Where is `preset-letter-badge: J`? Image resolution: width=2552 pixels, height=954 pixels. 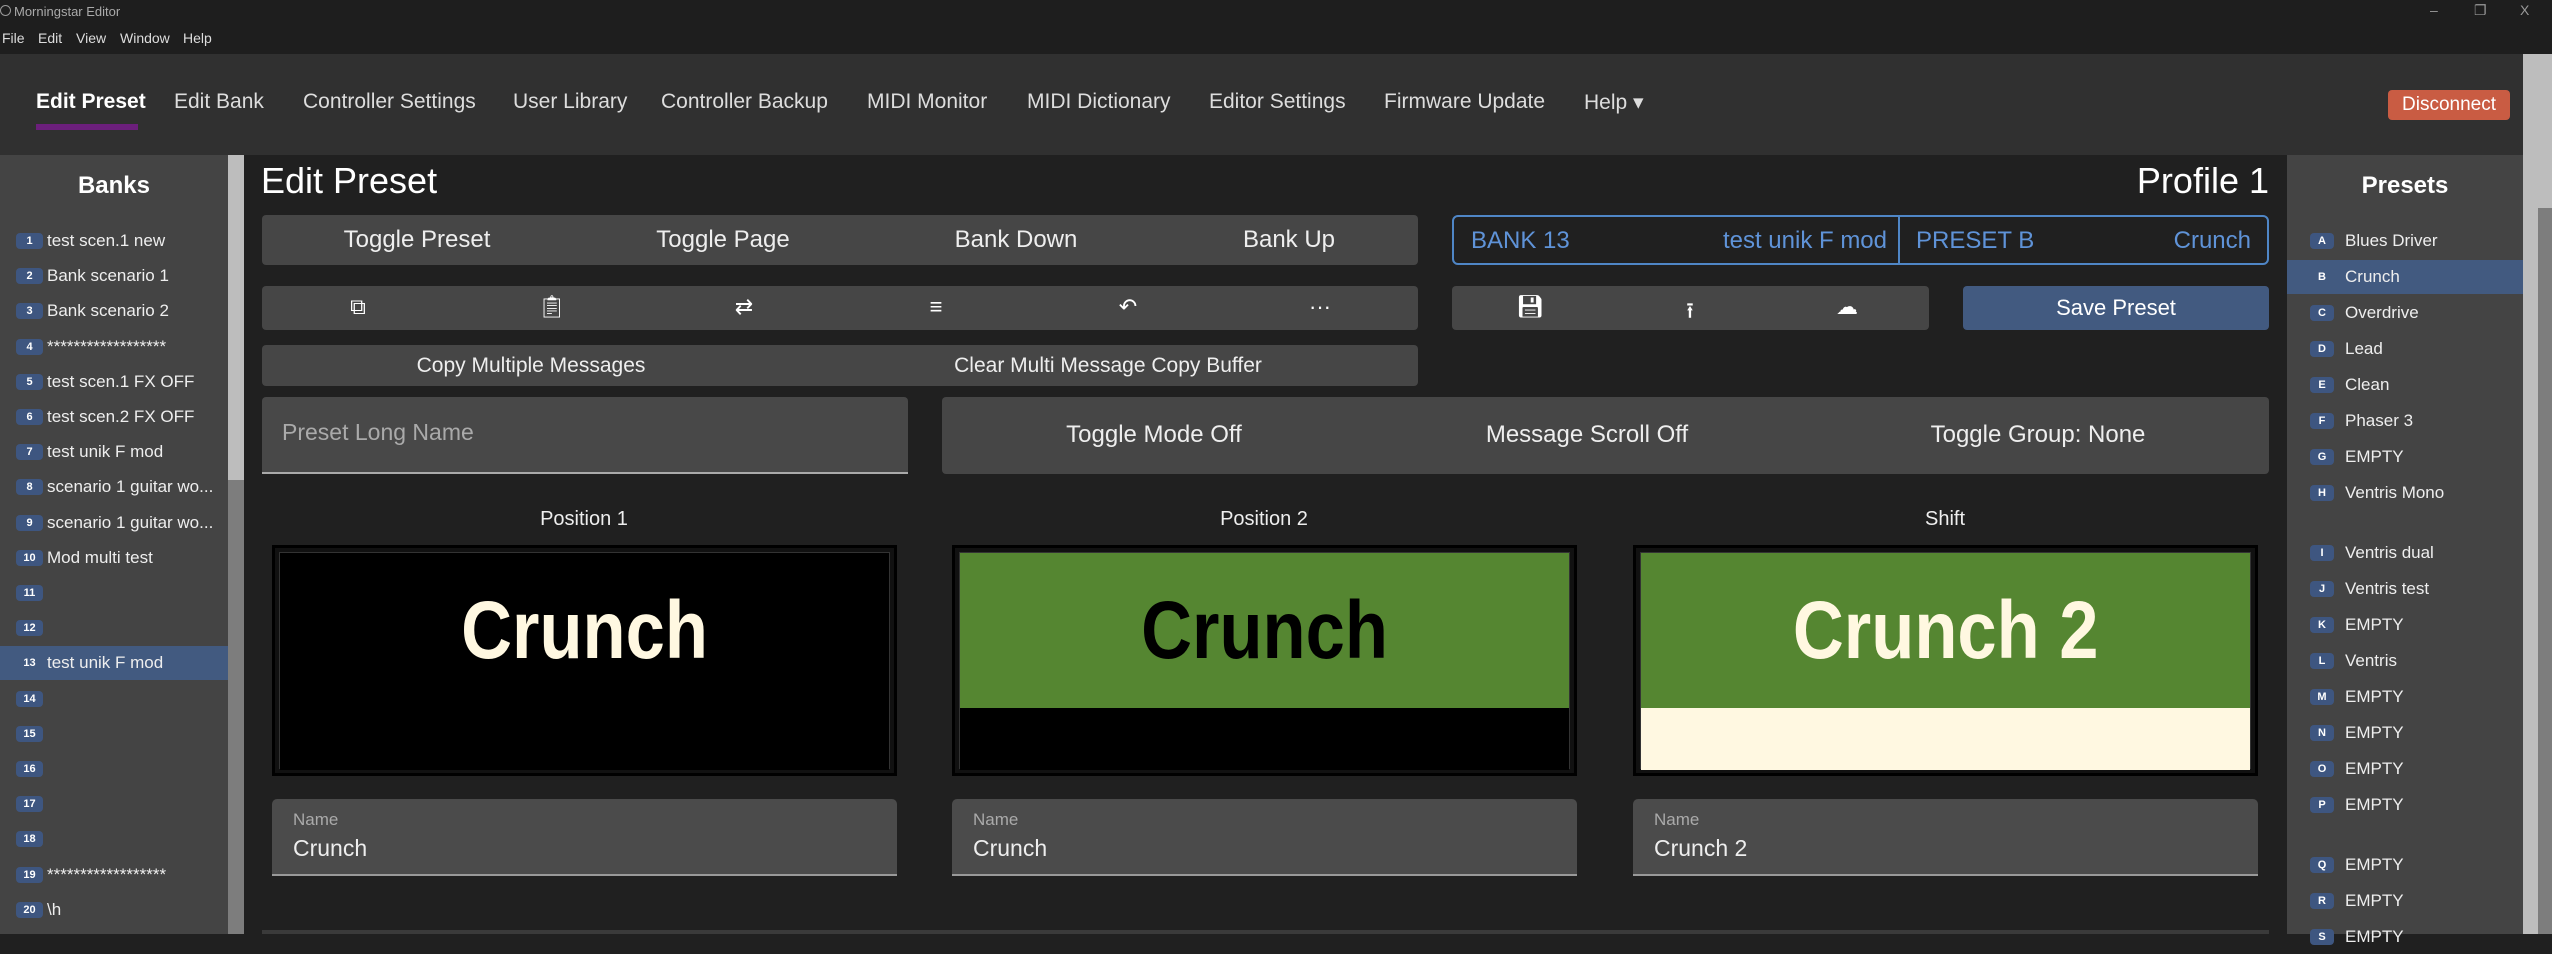
preset-letter-badge: J is located at coordinates (2322, 589).